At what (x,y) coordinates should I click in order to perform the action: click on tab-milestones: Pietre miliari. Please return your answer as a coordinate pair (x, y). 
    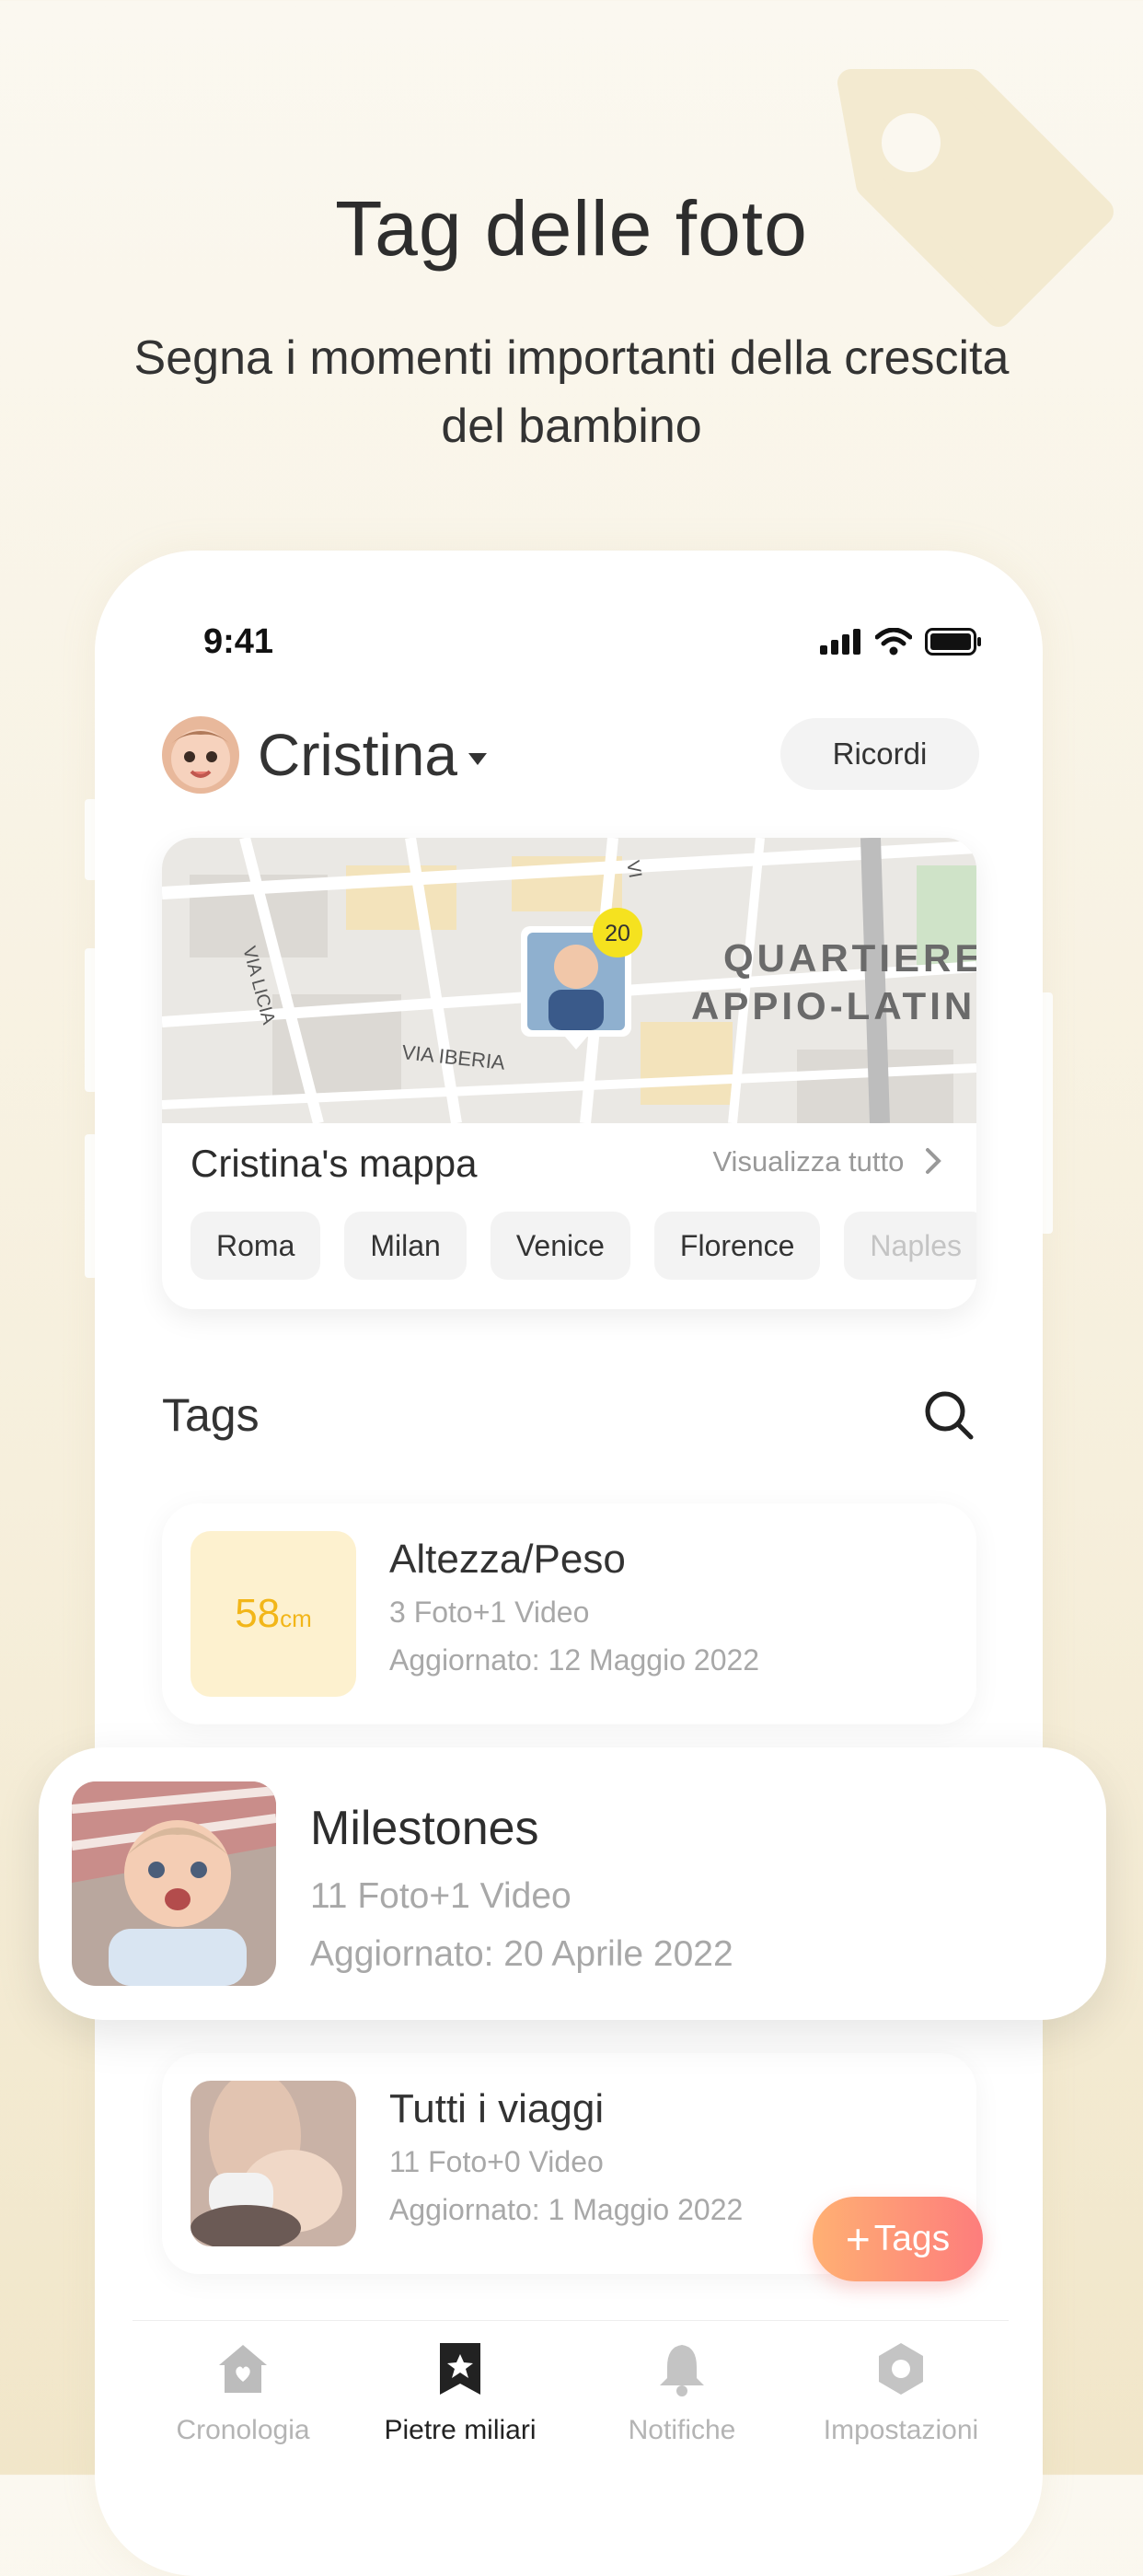
    Looking at the image, I should click on (460, 2392).